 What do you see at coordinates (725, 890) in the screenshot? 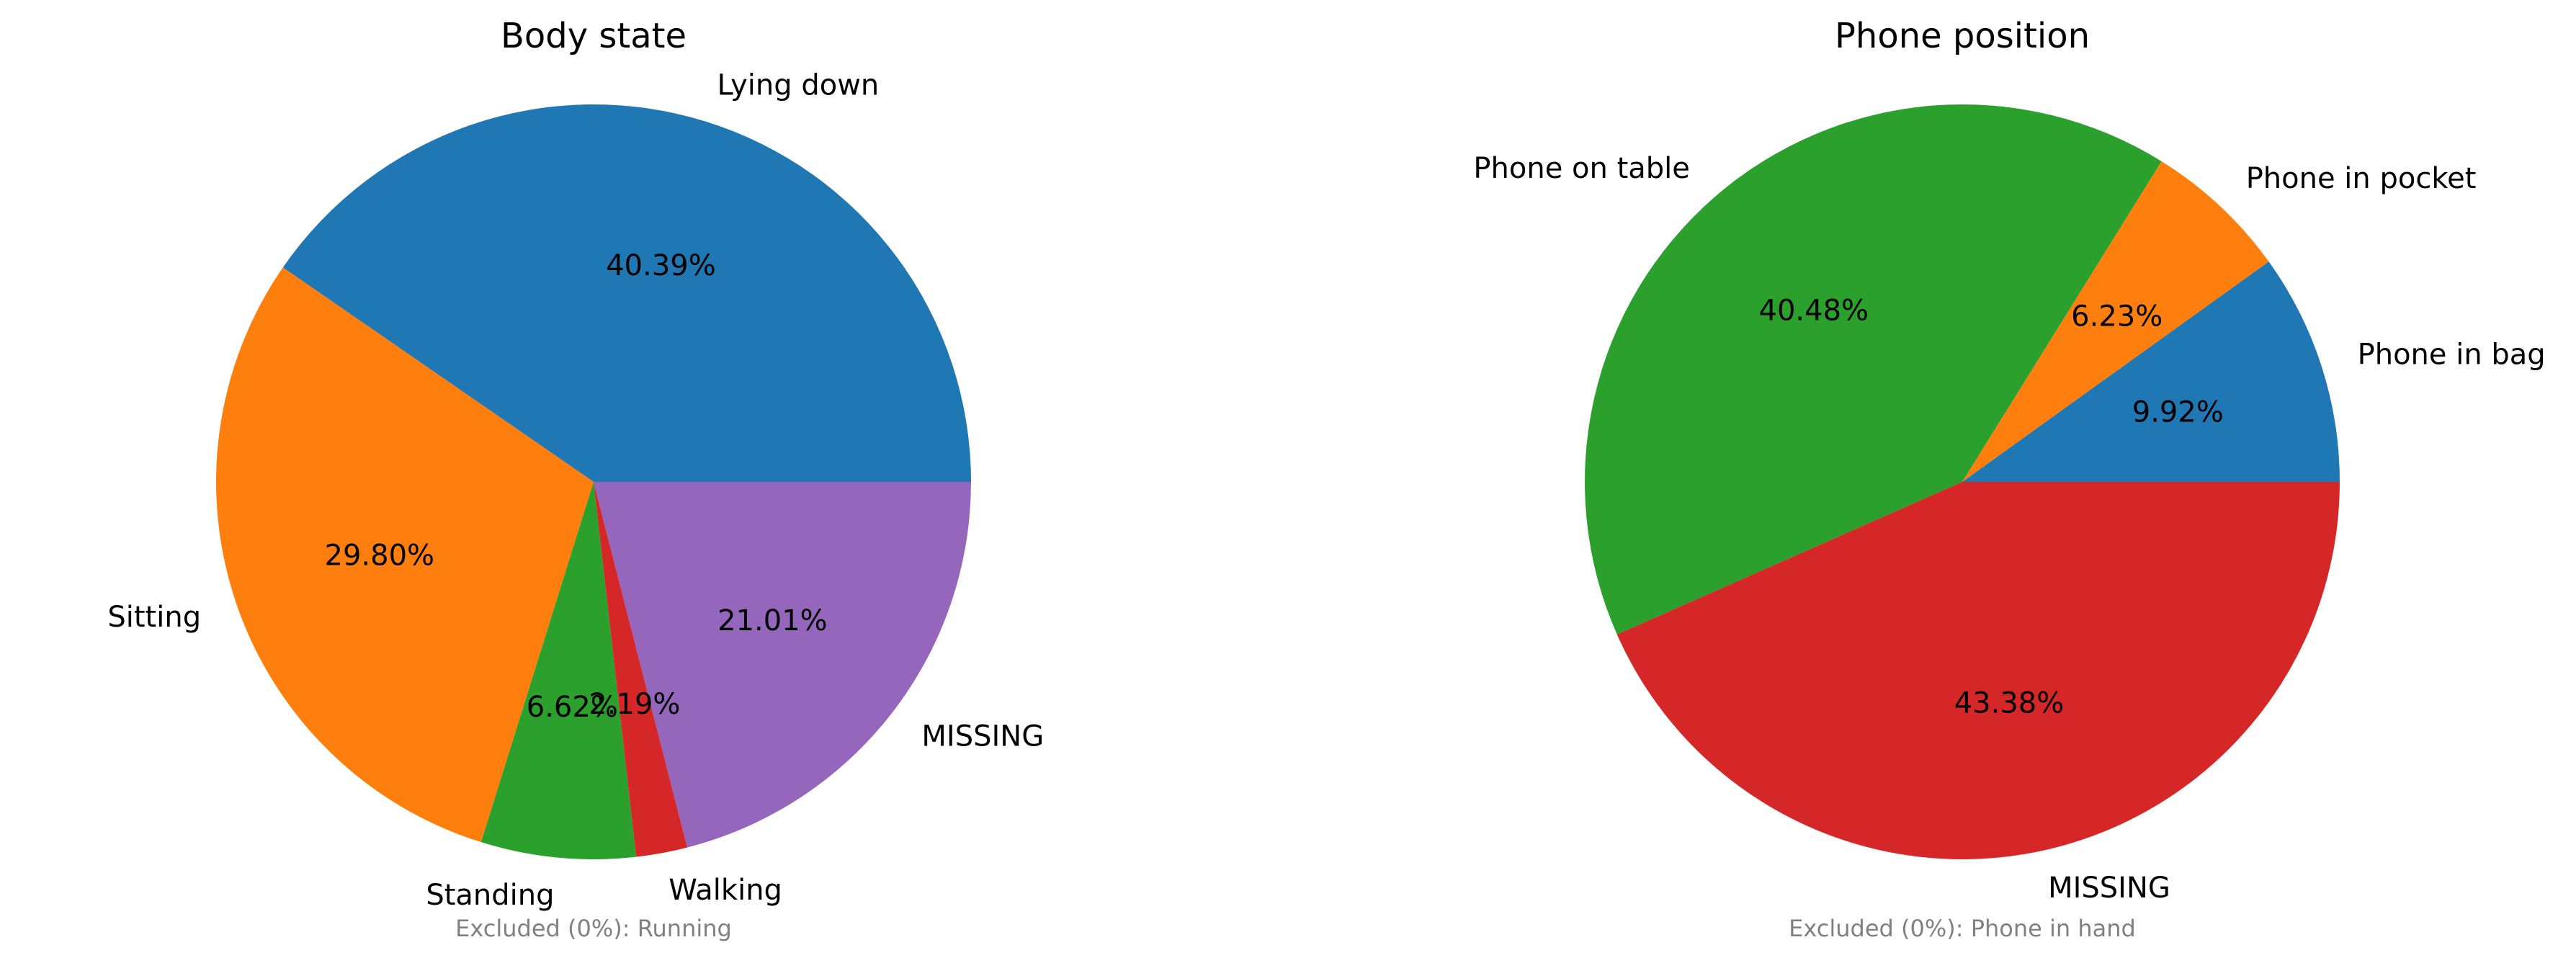
I see `slice-label-walking: Walking` at bounding box center [725, 890].